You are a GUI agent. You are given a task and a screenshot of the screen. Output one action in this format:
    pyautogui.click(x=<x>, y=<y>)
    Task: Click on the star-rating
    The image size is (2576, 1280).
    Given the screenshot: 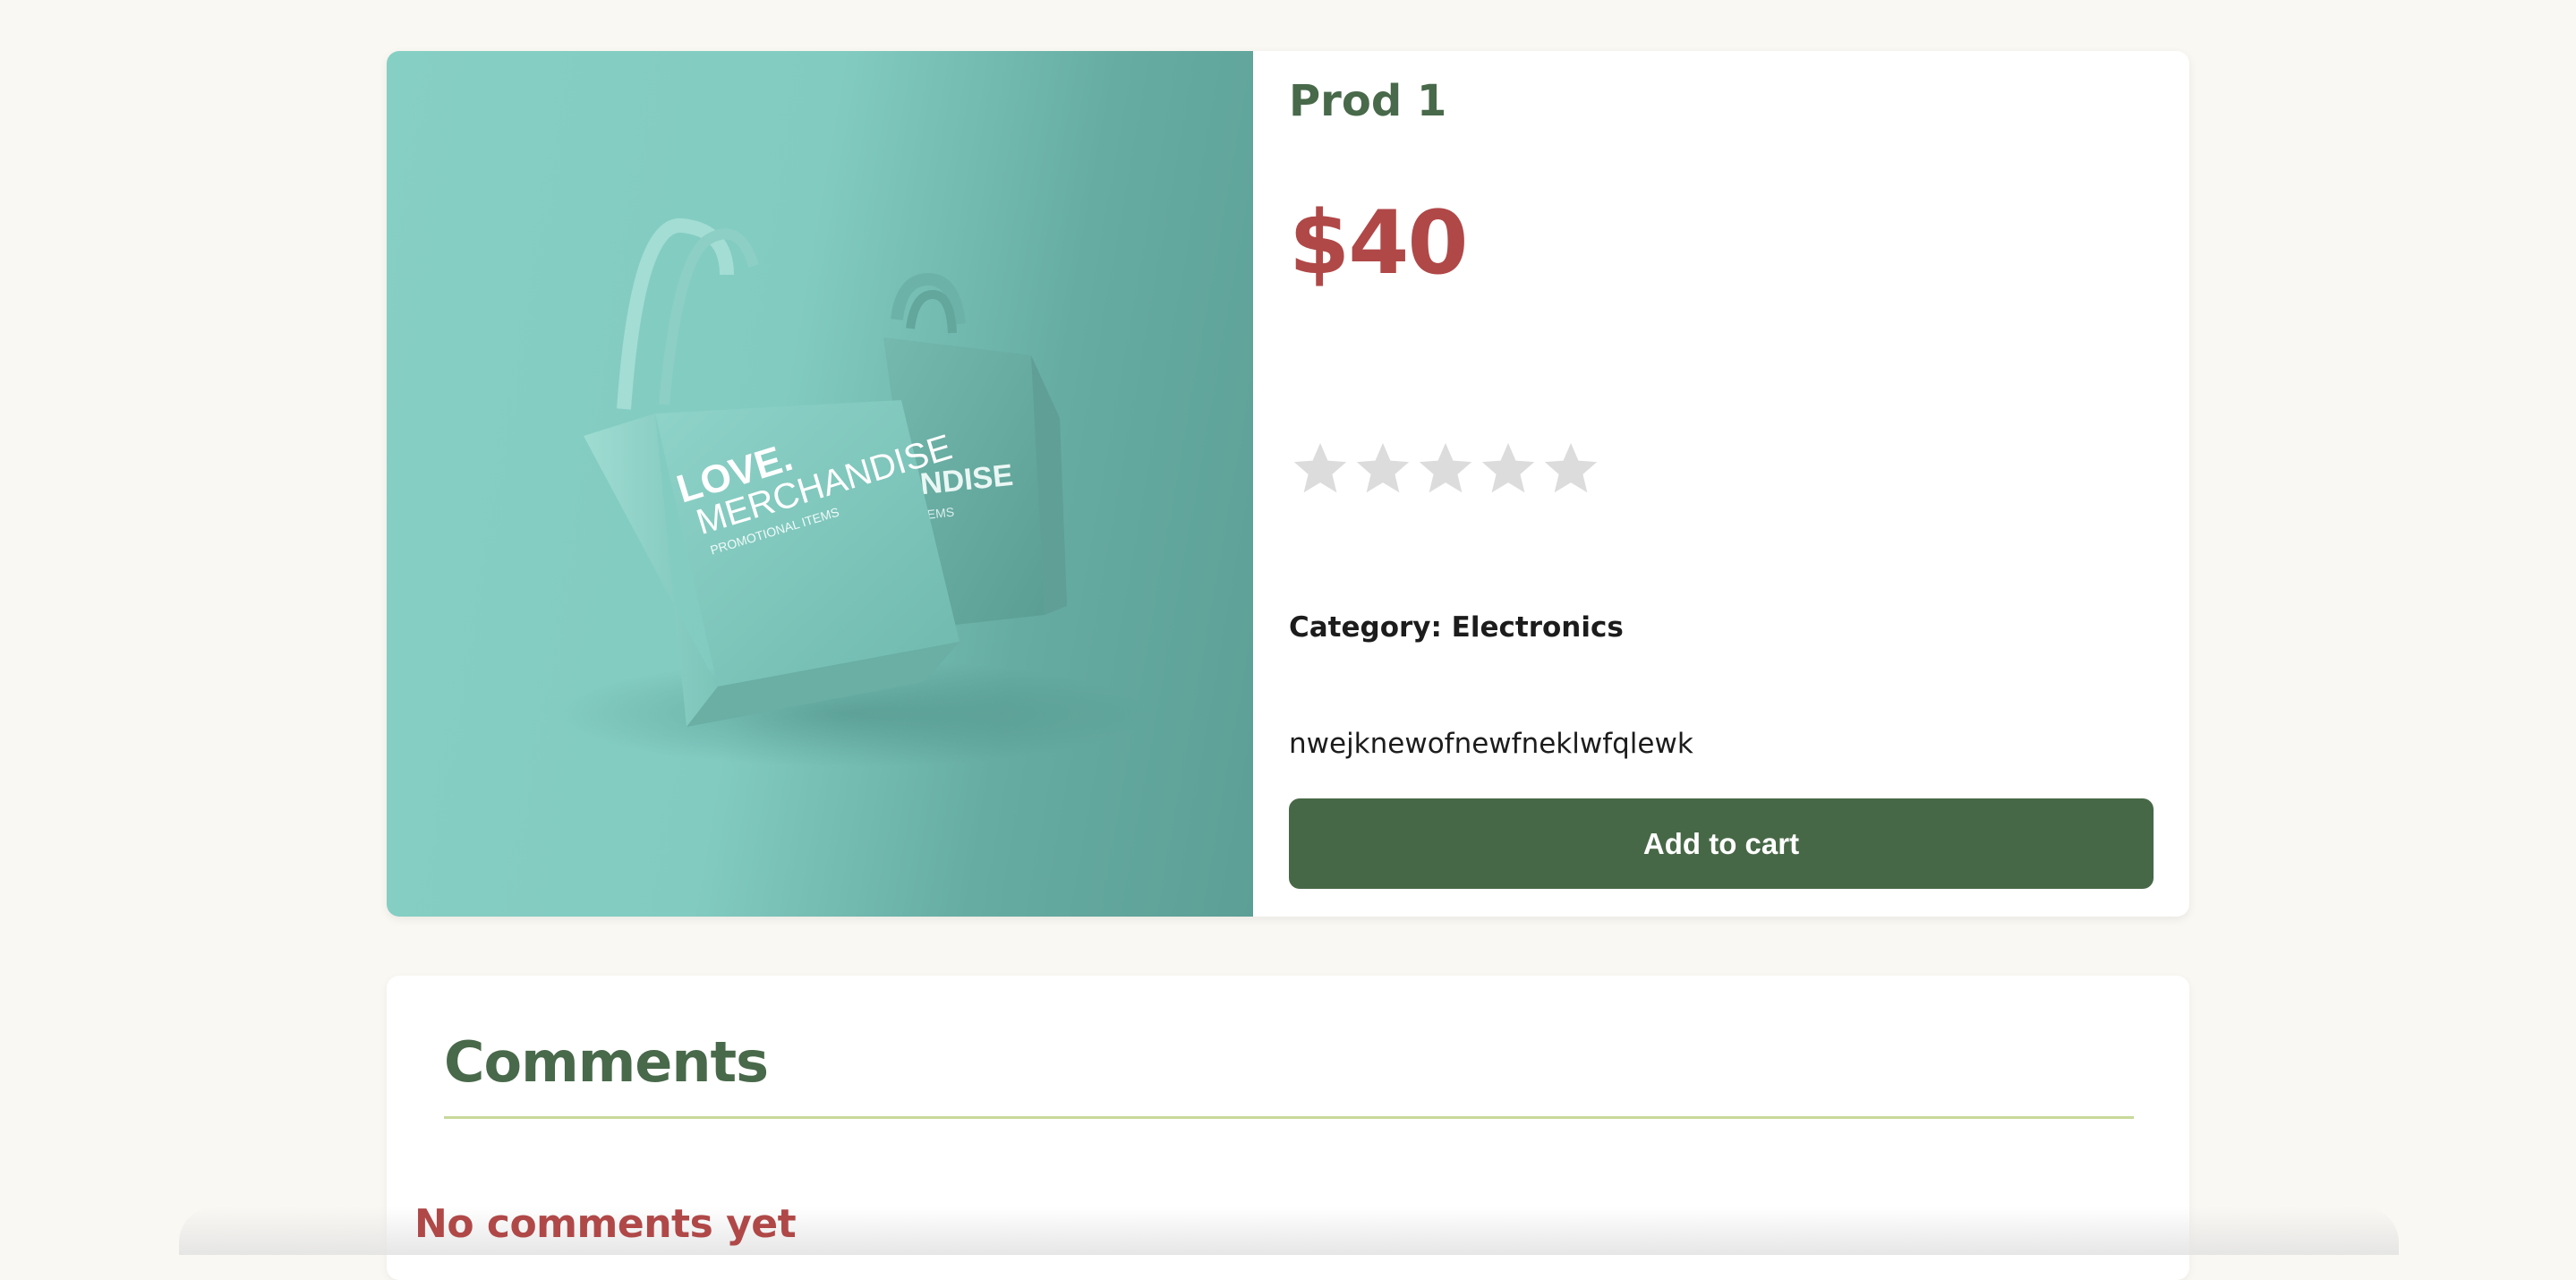 What is the action you would take?
    pyautogui.click(x=1445, y=472)
    